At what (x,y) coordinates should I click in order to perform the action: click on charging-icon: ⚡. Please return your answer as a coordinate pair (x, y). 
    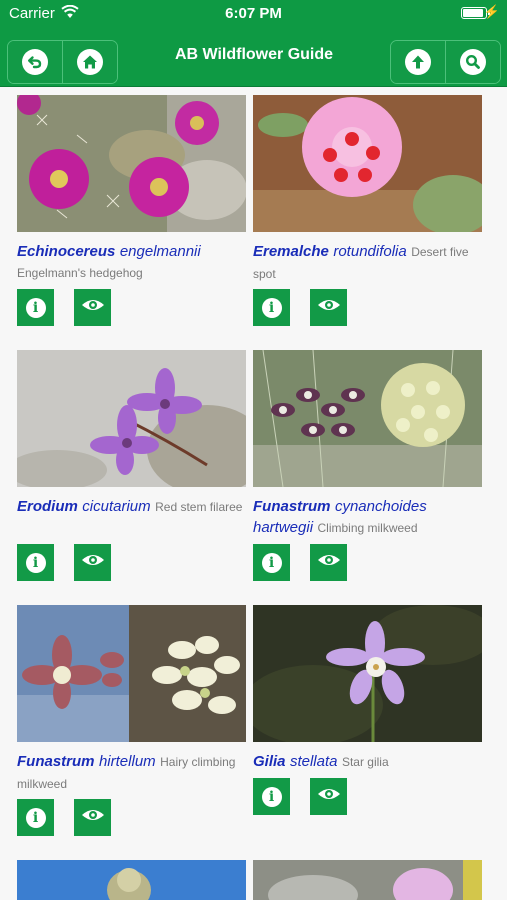
    Looking at the image, I should click on (491, 11).